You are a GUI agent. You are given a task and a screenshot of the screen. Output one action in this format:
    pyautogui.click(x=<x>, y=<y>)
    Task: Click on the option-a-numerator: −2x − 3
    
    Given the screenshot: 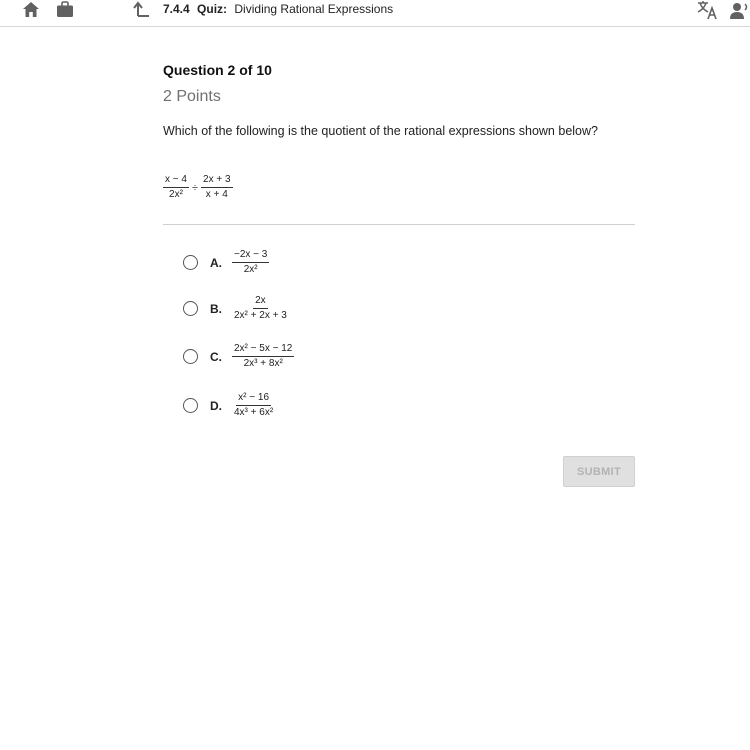 What is the action you would take?
    pyautogui.click(x=251, y=256)
    